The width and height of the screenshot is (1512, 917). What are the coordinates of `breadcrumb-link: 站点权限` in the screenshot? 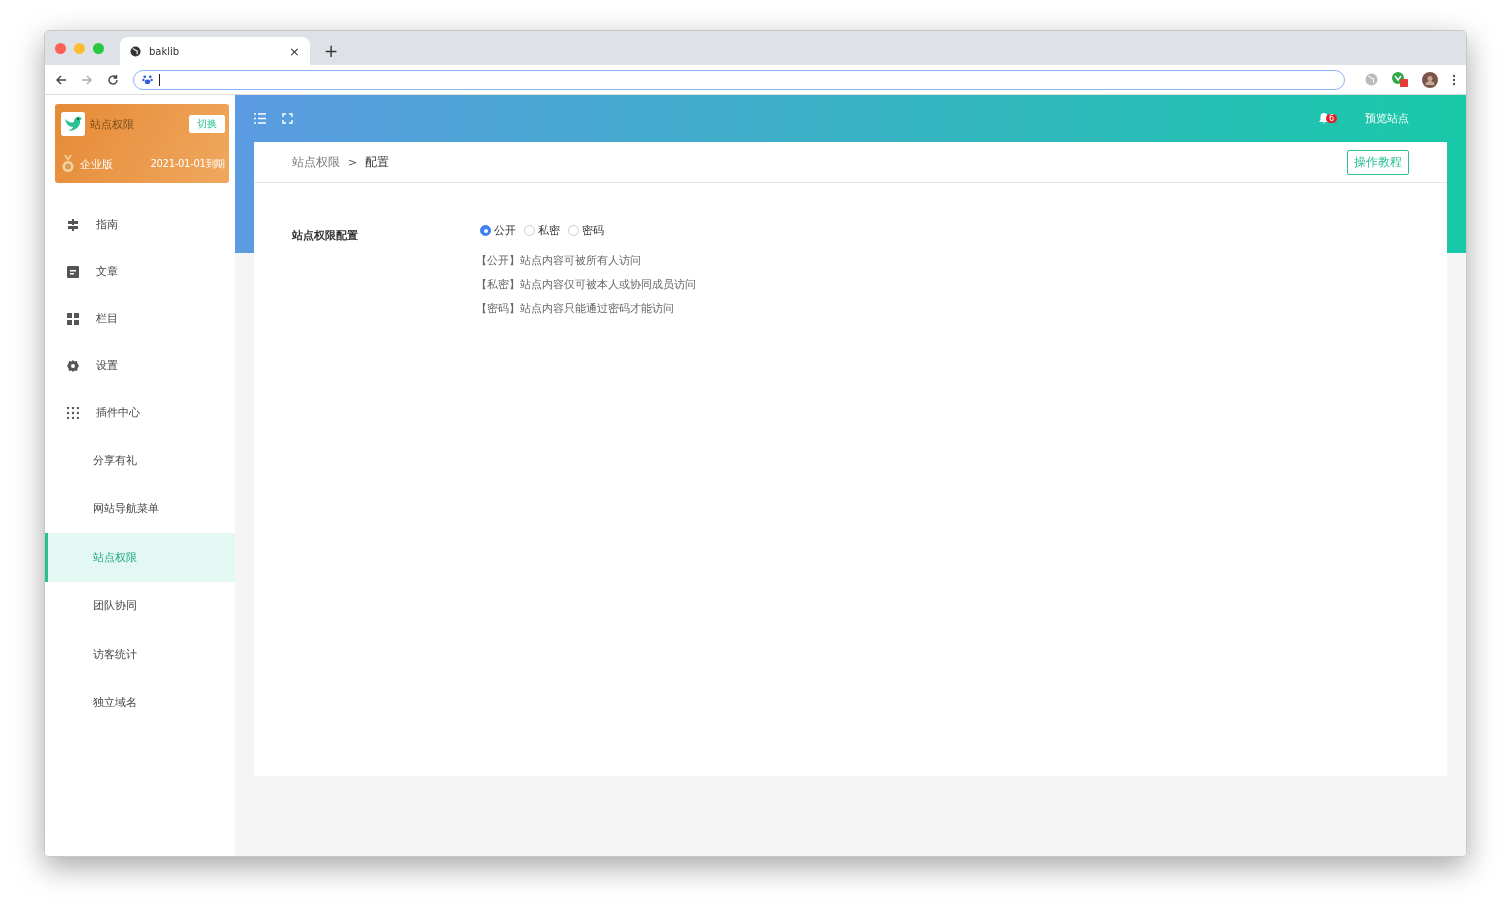 It's located at (316, 162).